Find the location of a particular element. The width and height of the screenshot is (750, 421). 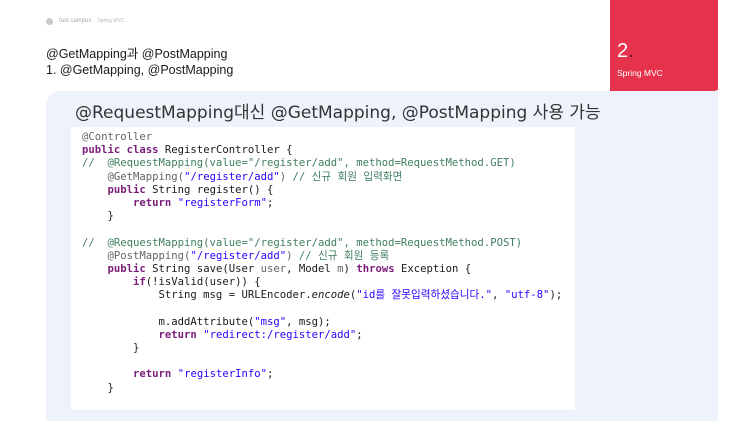

code-token: , Model is located at coordinates (312, 268).